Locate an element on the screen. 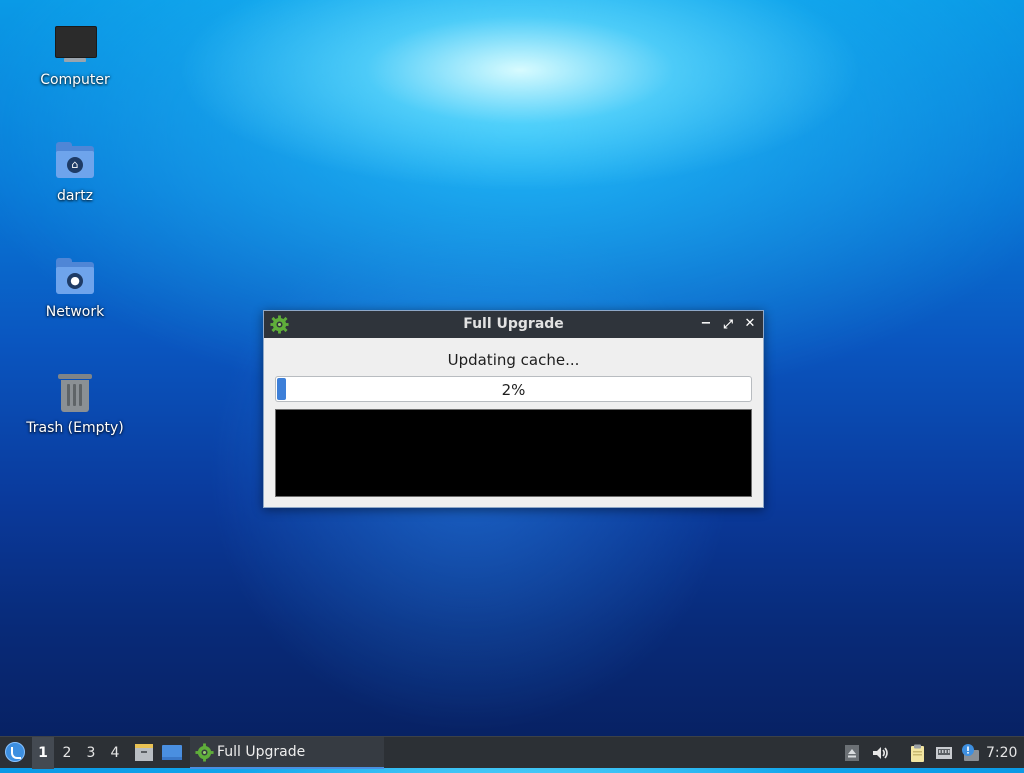 The image size is (1024, 773). workspace-4-button: 4 is located at coordinates (115, 753).